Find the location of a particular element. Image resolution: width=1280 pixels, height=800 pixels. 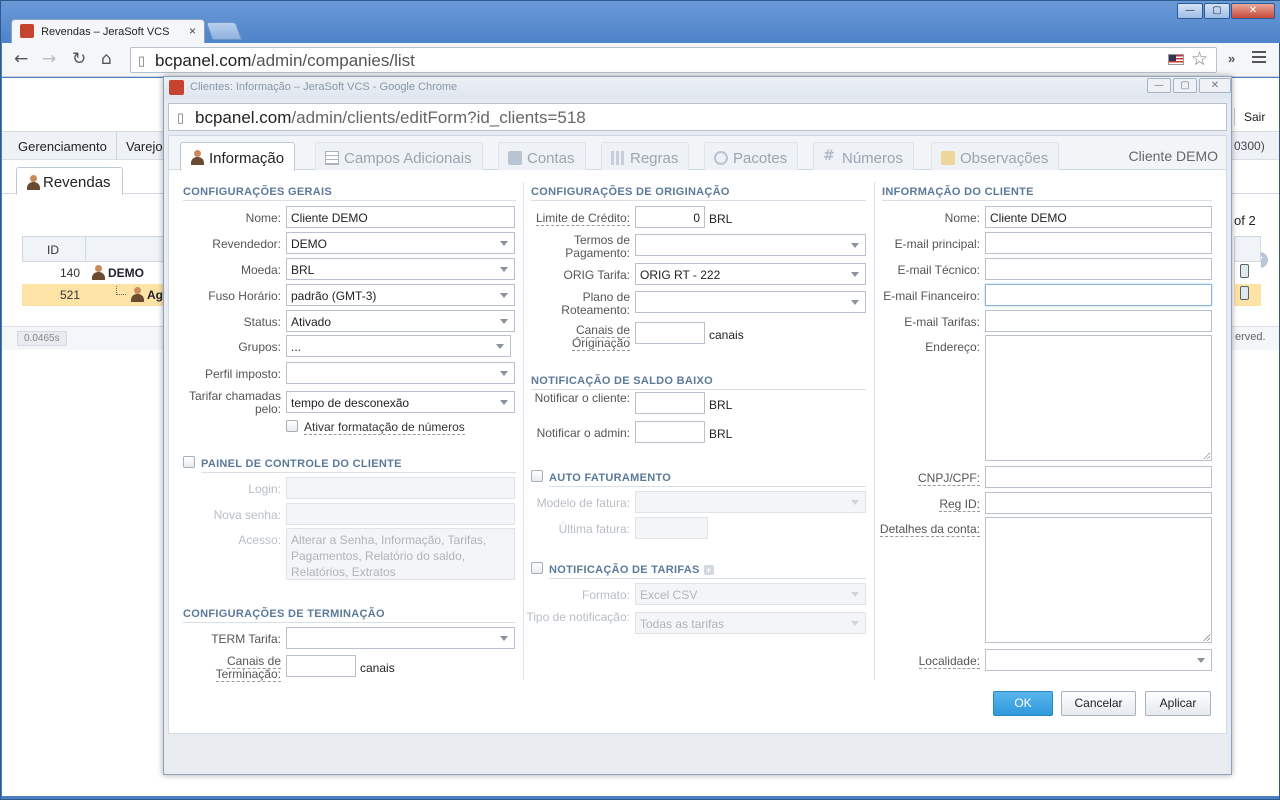

extensions-chevron-icon: » is located at coordinates (1231, 58).